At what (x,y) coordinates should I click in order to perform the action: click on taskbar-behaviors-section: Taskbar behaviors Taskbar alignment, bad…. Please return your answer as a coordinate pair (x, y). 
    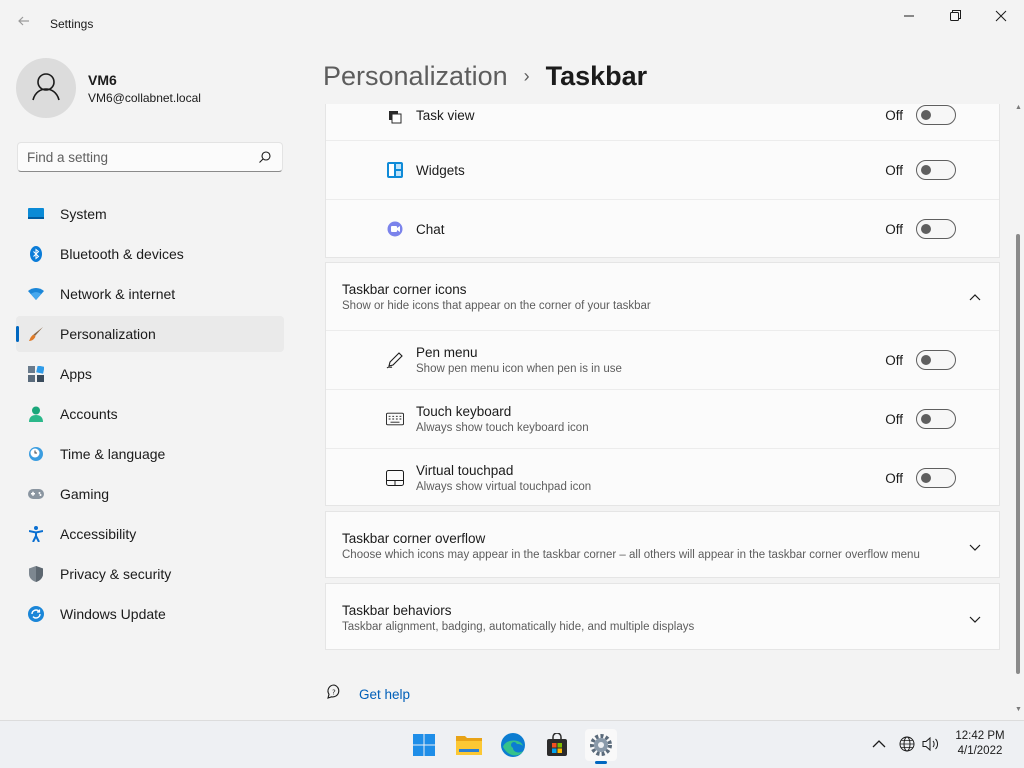
    Looking at the image, I should click on (662, 616).